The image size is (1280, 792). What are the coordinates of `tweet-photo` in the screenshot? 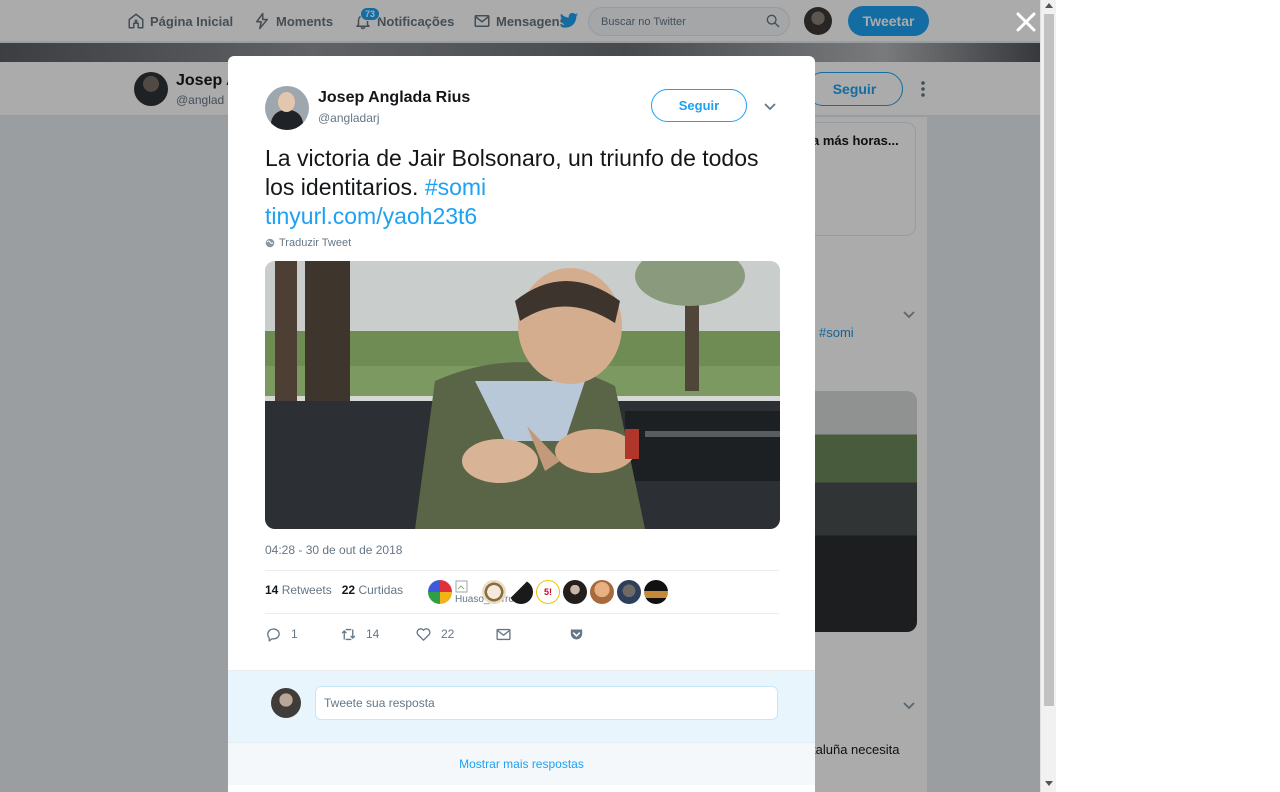 It's located at (522, 395).